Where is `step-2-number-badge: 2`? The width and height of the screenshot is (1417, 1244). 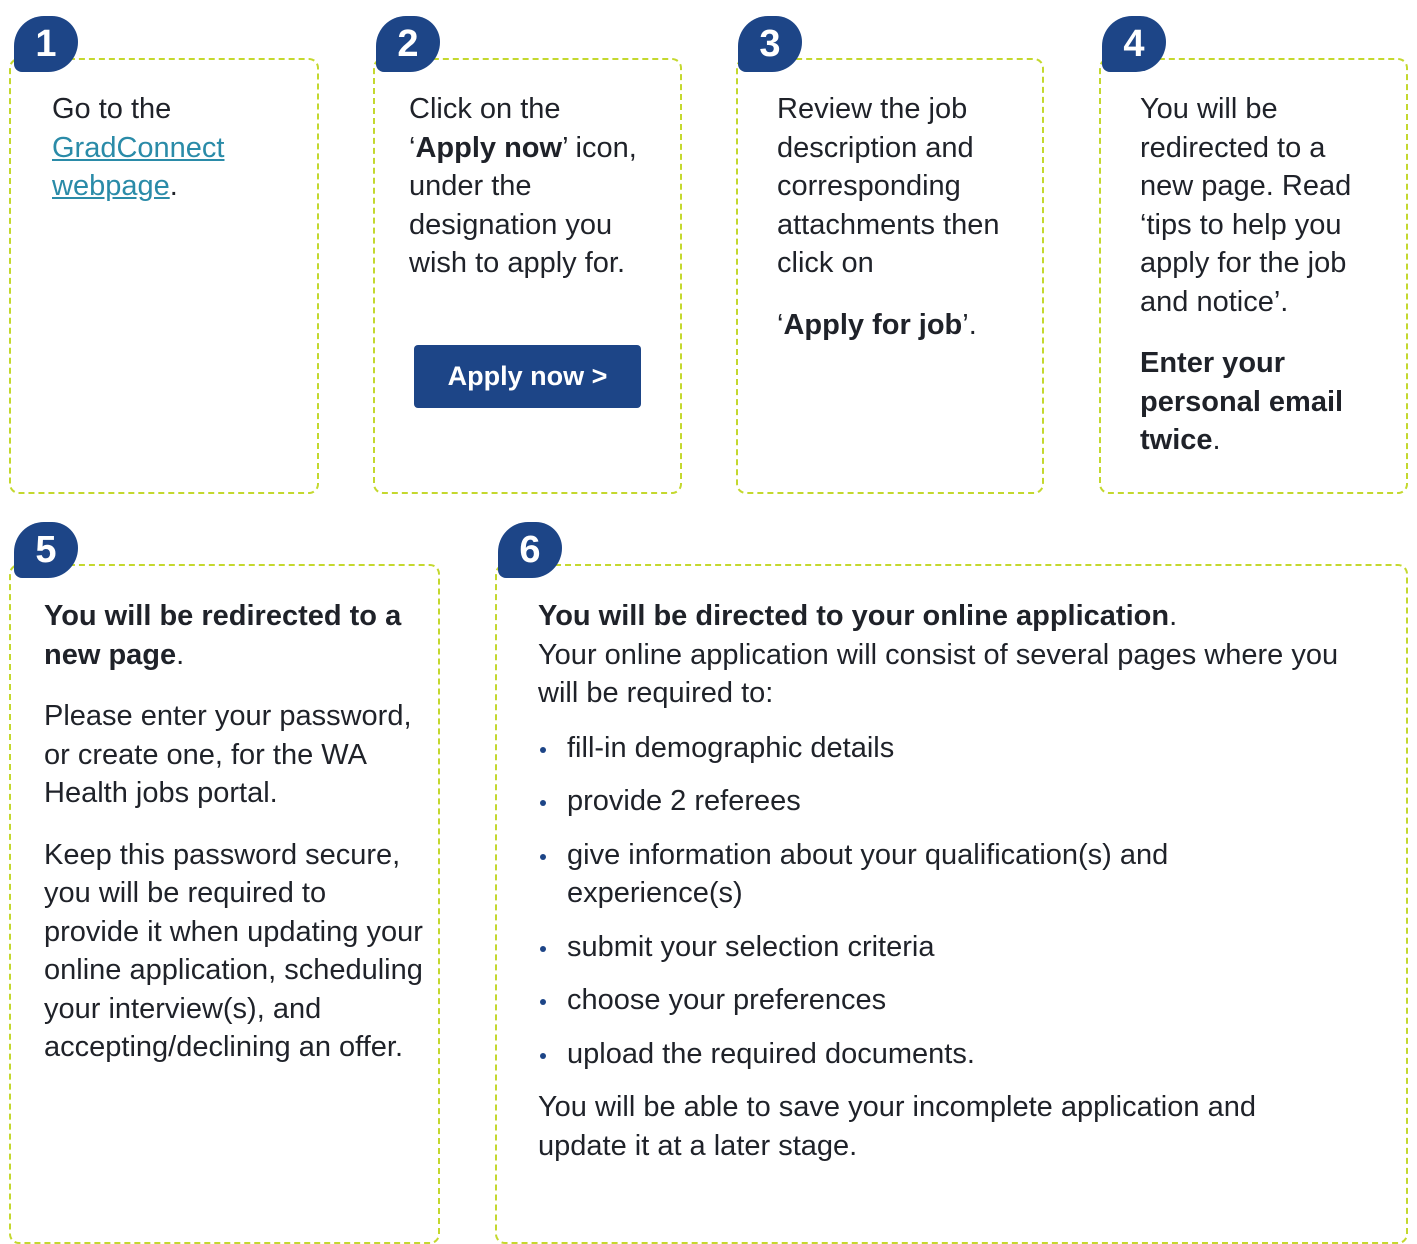
step-2-number-badge: 2 is located at coordinates (408, 44).